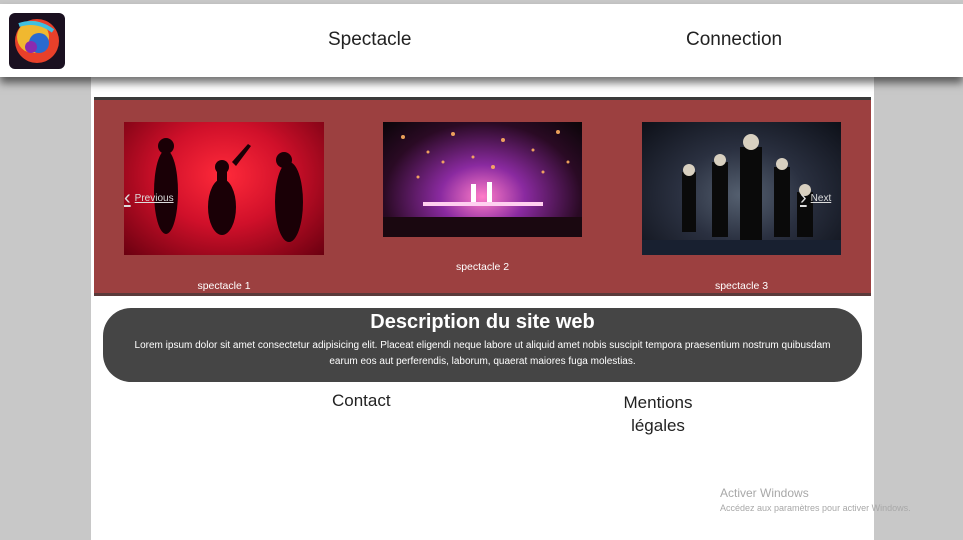 This screenshot has width=963, height=540. What do you see at coordinates (482, 267) in the screenshot?
I see `slide-caption-2: spectacle 2` at bounding box center [482, 267].